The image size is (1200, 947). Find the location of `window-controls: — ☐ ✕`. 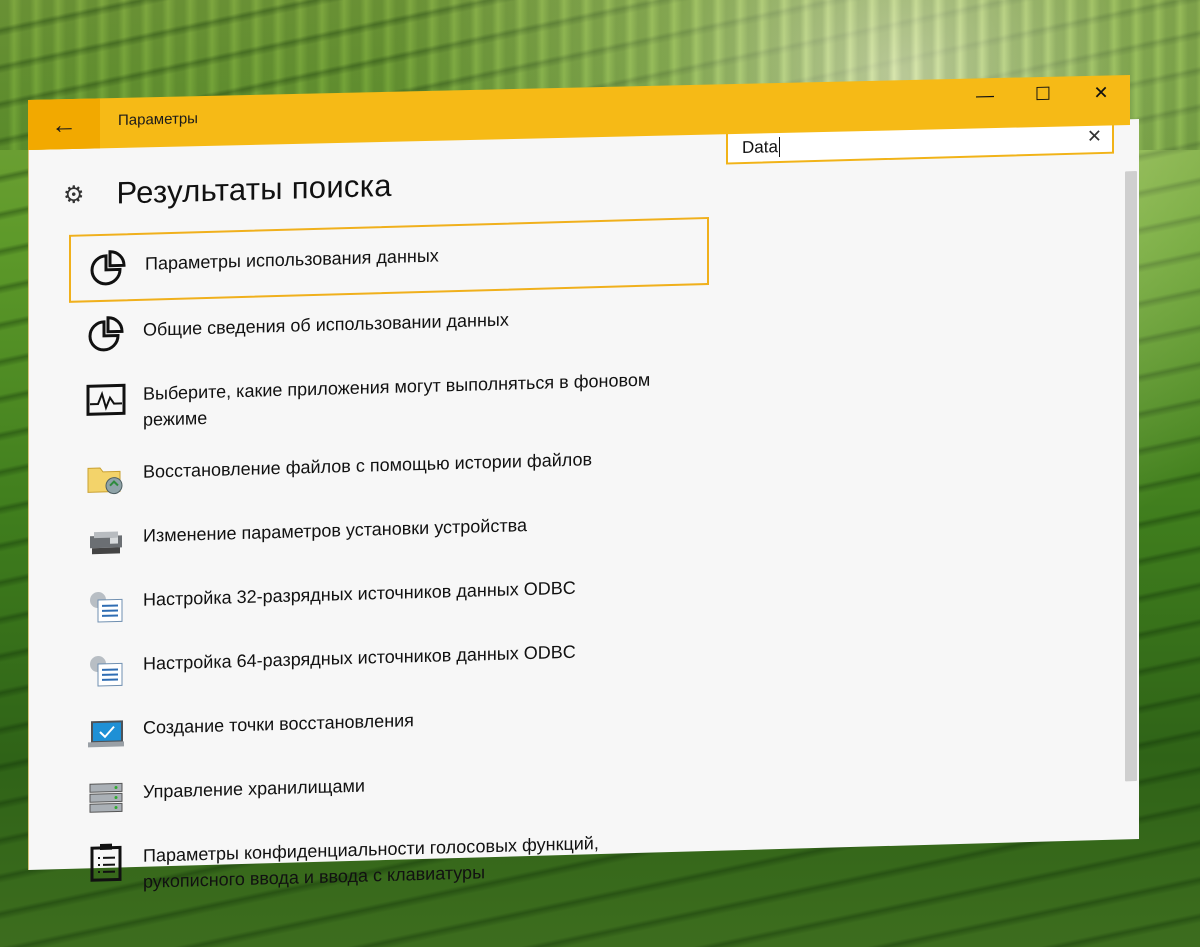

window-controls: — ☐ ✕ is located at coordinates (1043, 102).